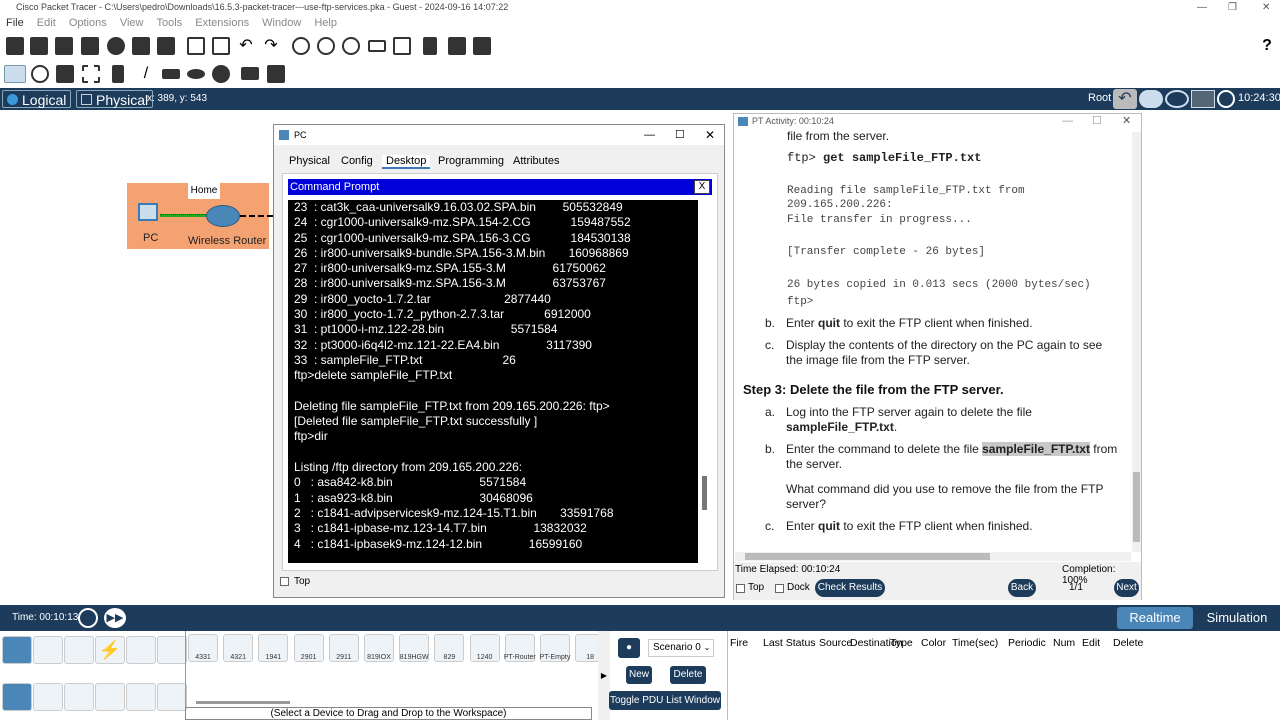  Describe the element at coordinates (141, 46) in the screenshot. I see `network-info-icon` at that location.